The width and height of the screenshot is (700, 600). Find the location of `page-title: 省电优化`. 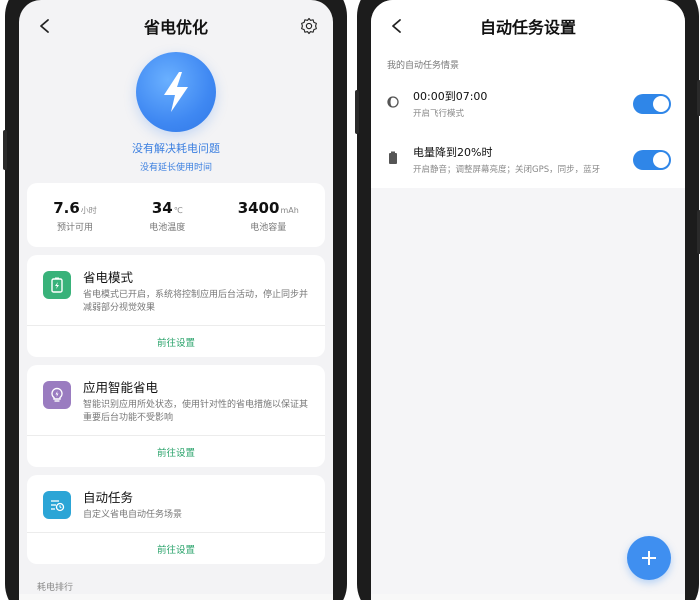

page-title: 省电优化 is located at coordinates (175, 27).